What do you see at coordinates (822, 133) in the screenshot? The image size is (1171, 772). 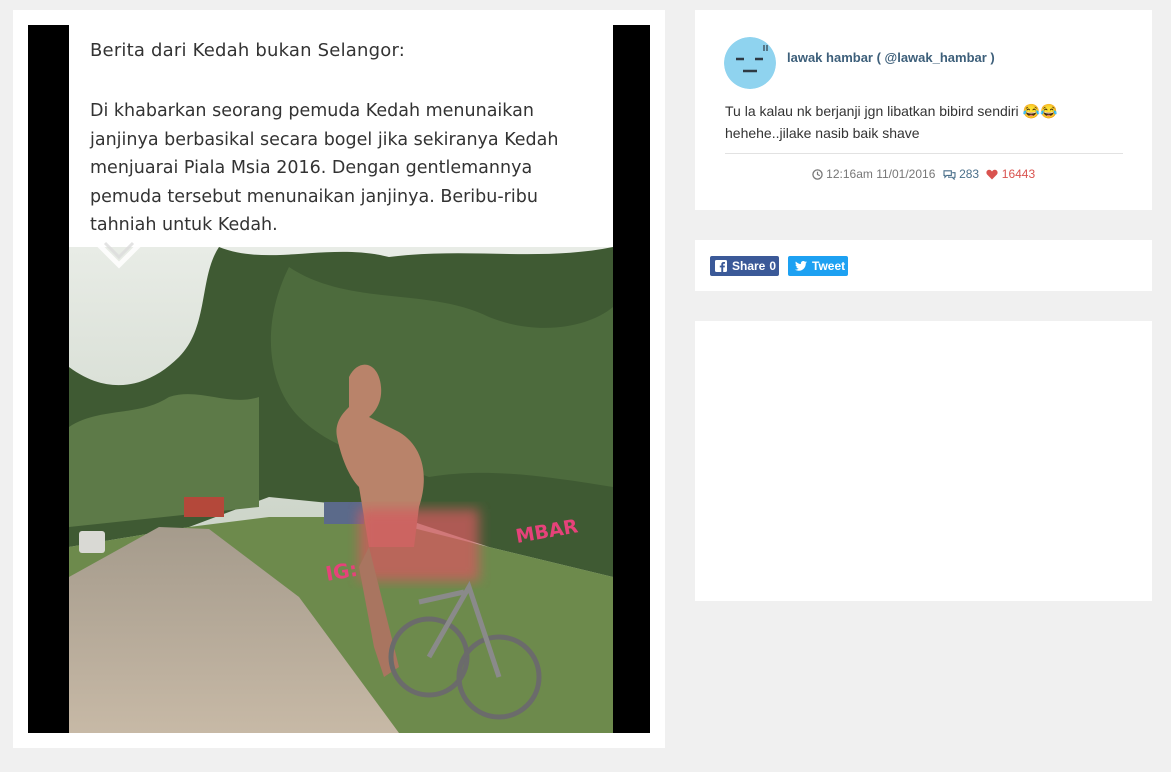 I see `post-text-line-2: hehehe..jilake nasib baik shave` at bounding box center [822, 133].